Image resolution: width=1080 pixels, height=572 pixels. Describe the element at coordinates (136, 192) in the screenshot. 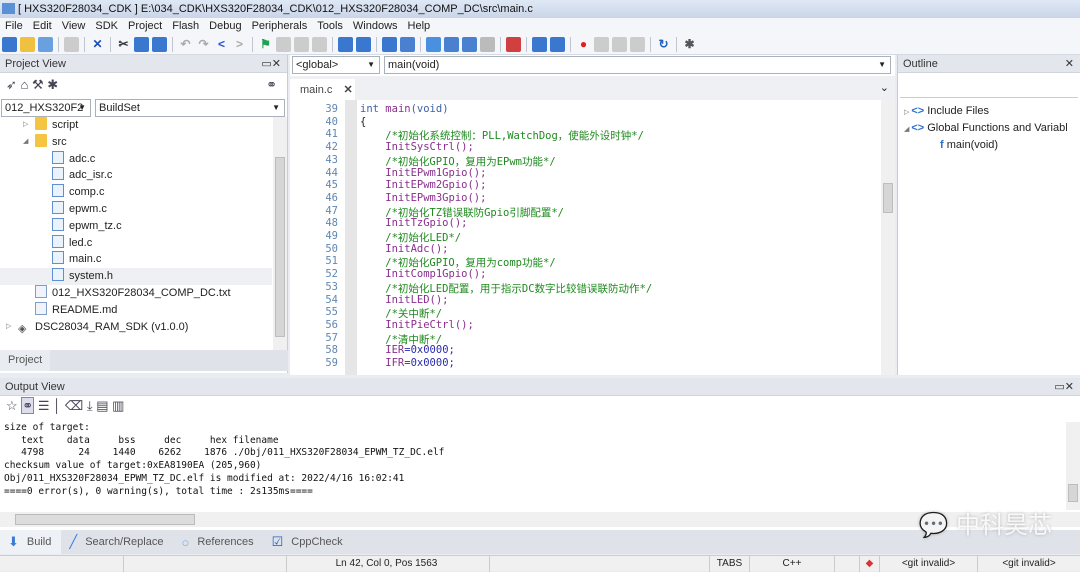

I see `tree-item: comp.c` at that location.